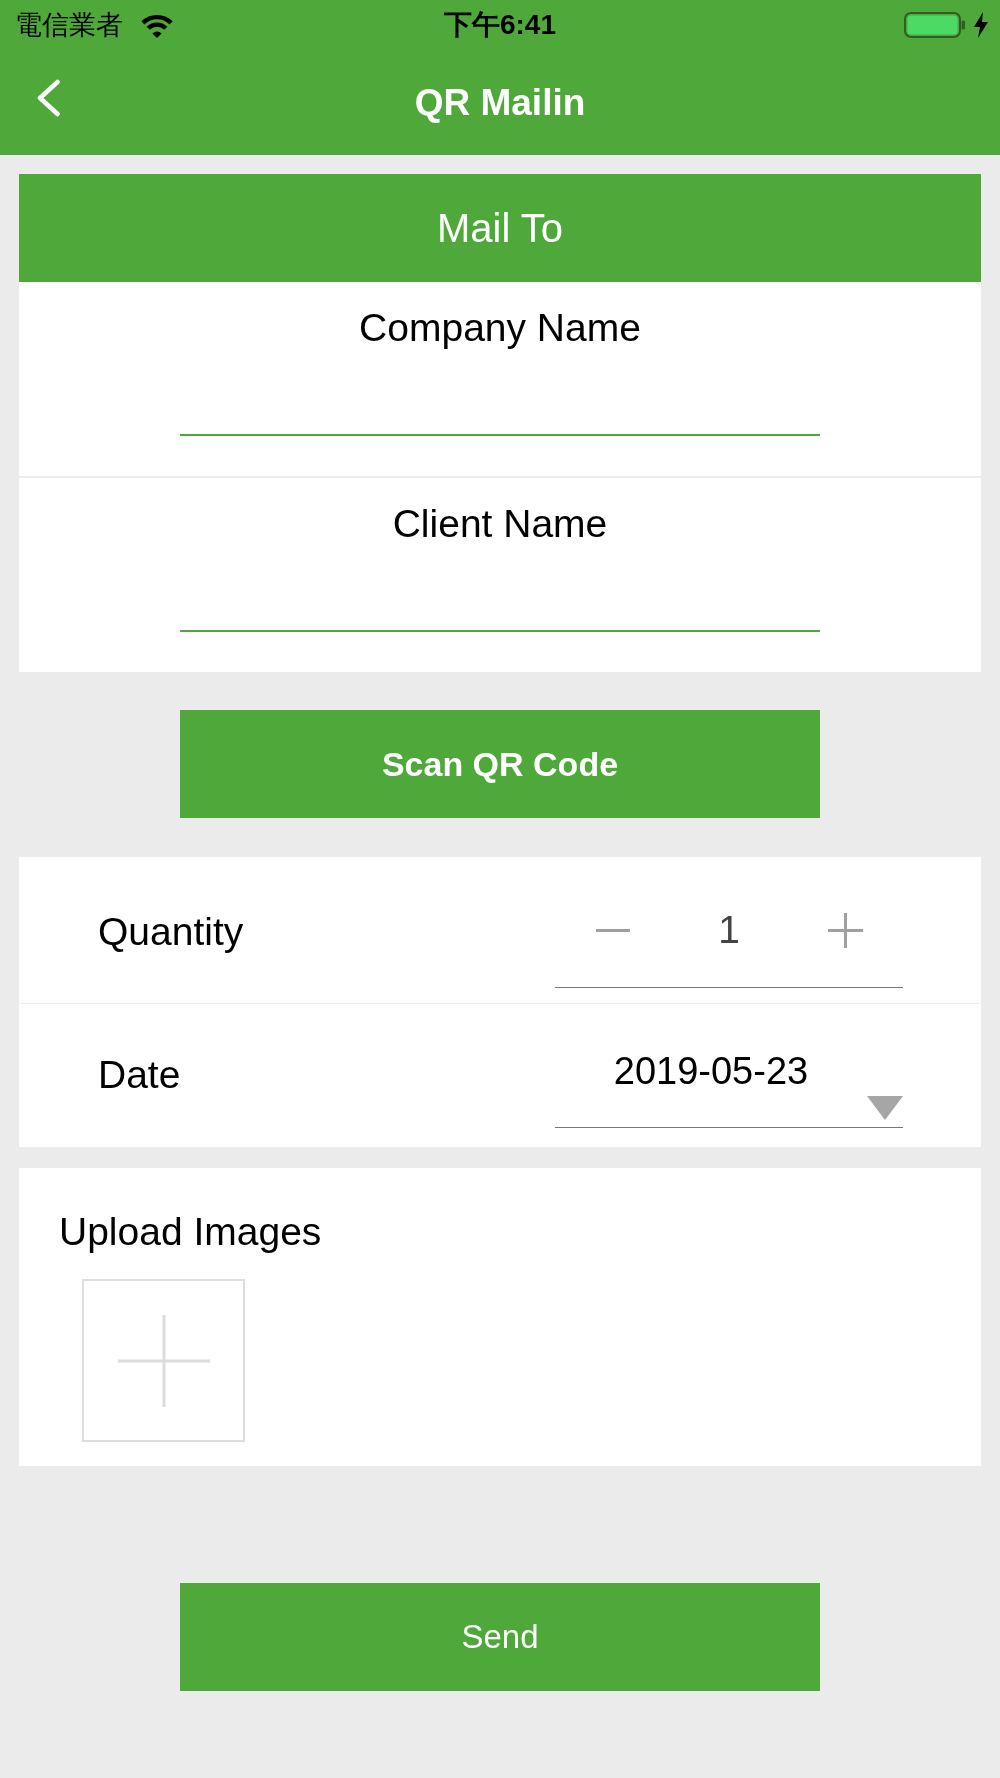 This screenshot has width=1000, height=1778. I want to click on carrier-name: 電信業者, so click(69, 25).